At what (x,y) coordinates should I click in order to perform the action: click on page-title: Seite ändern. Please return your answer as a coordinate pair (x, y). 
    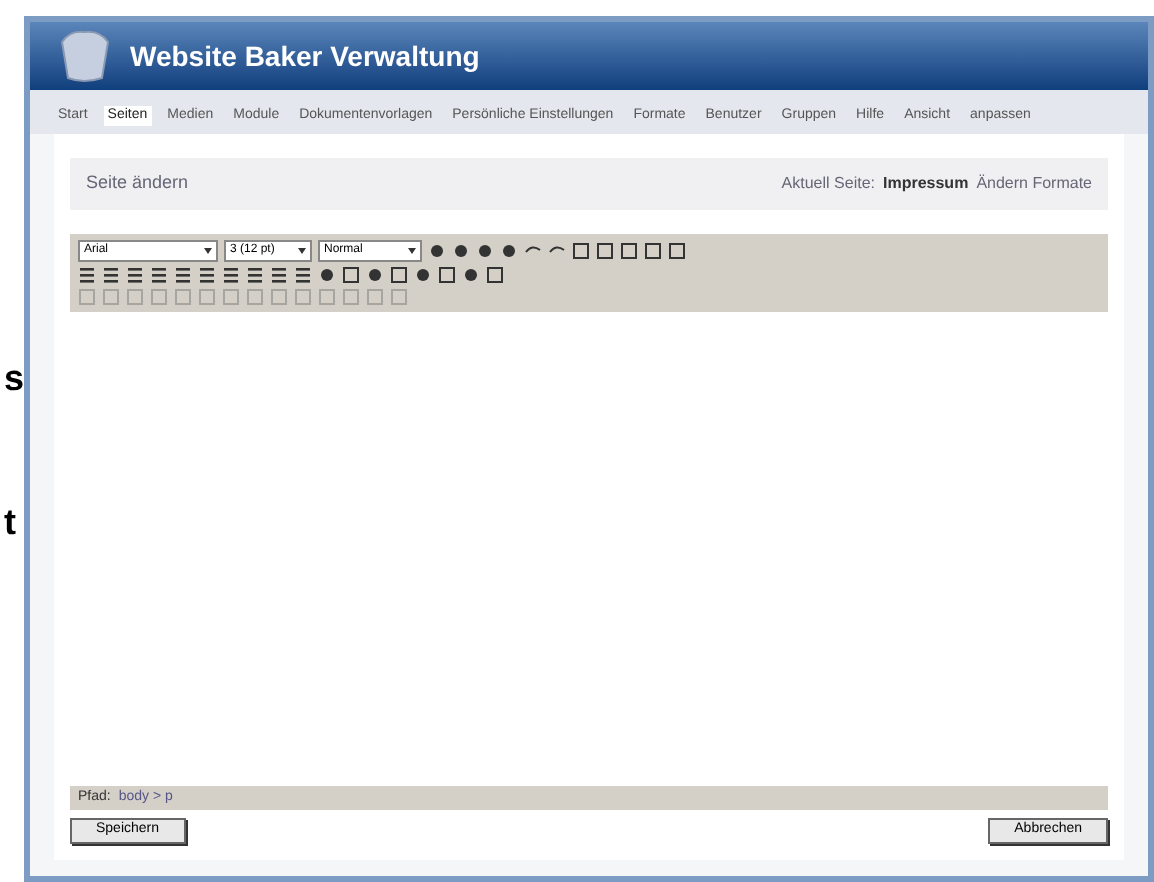
    Looking at the image, I should click on (137, 183).